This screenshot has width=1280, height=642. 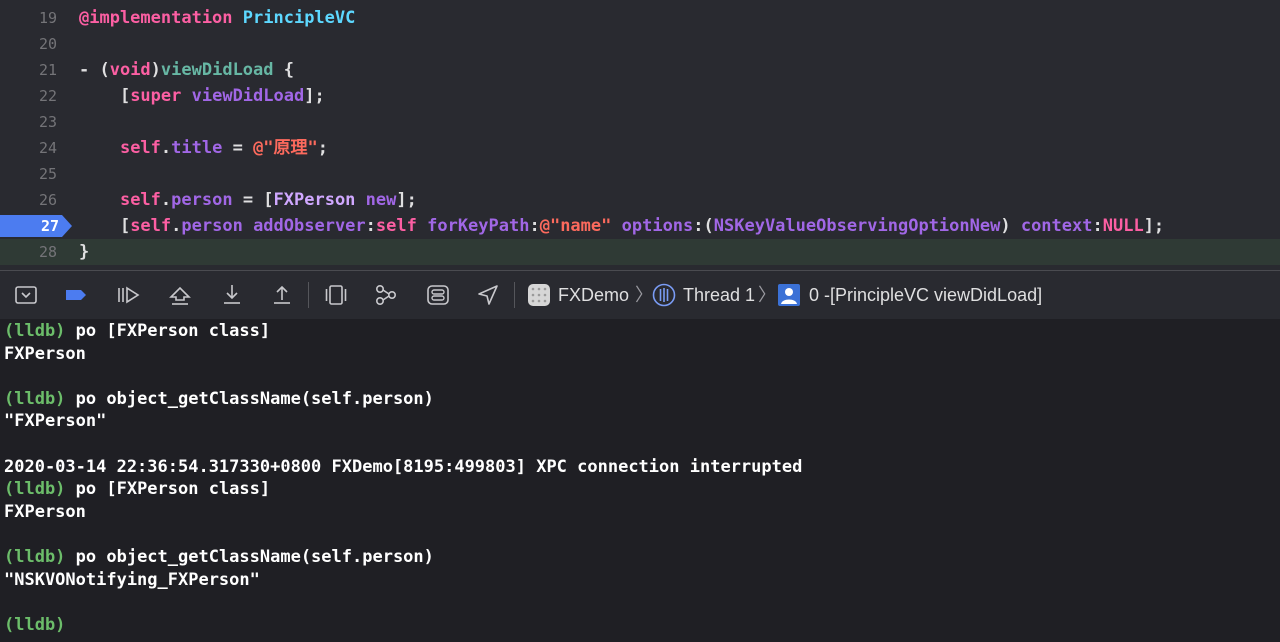 I want to click on code-token: new, so click(x=381, y=200).